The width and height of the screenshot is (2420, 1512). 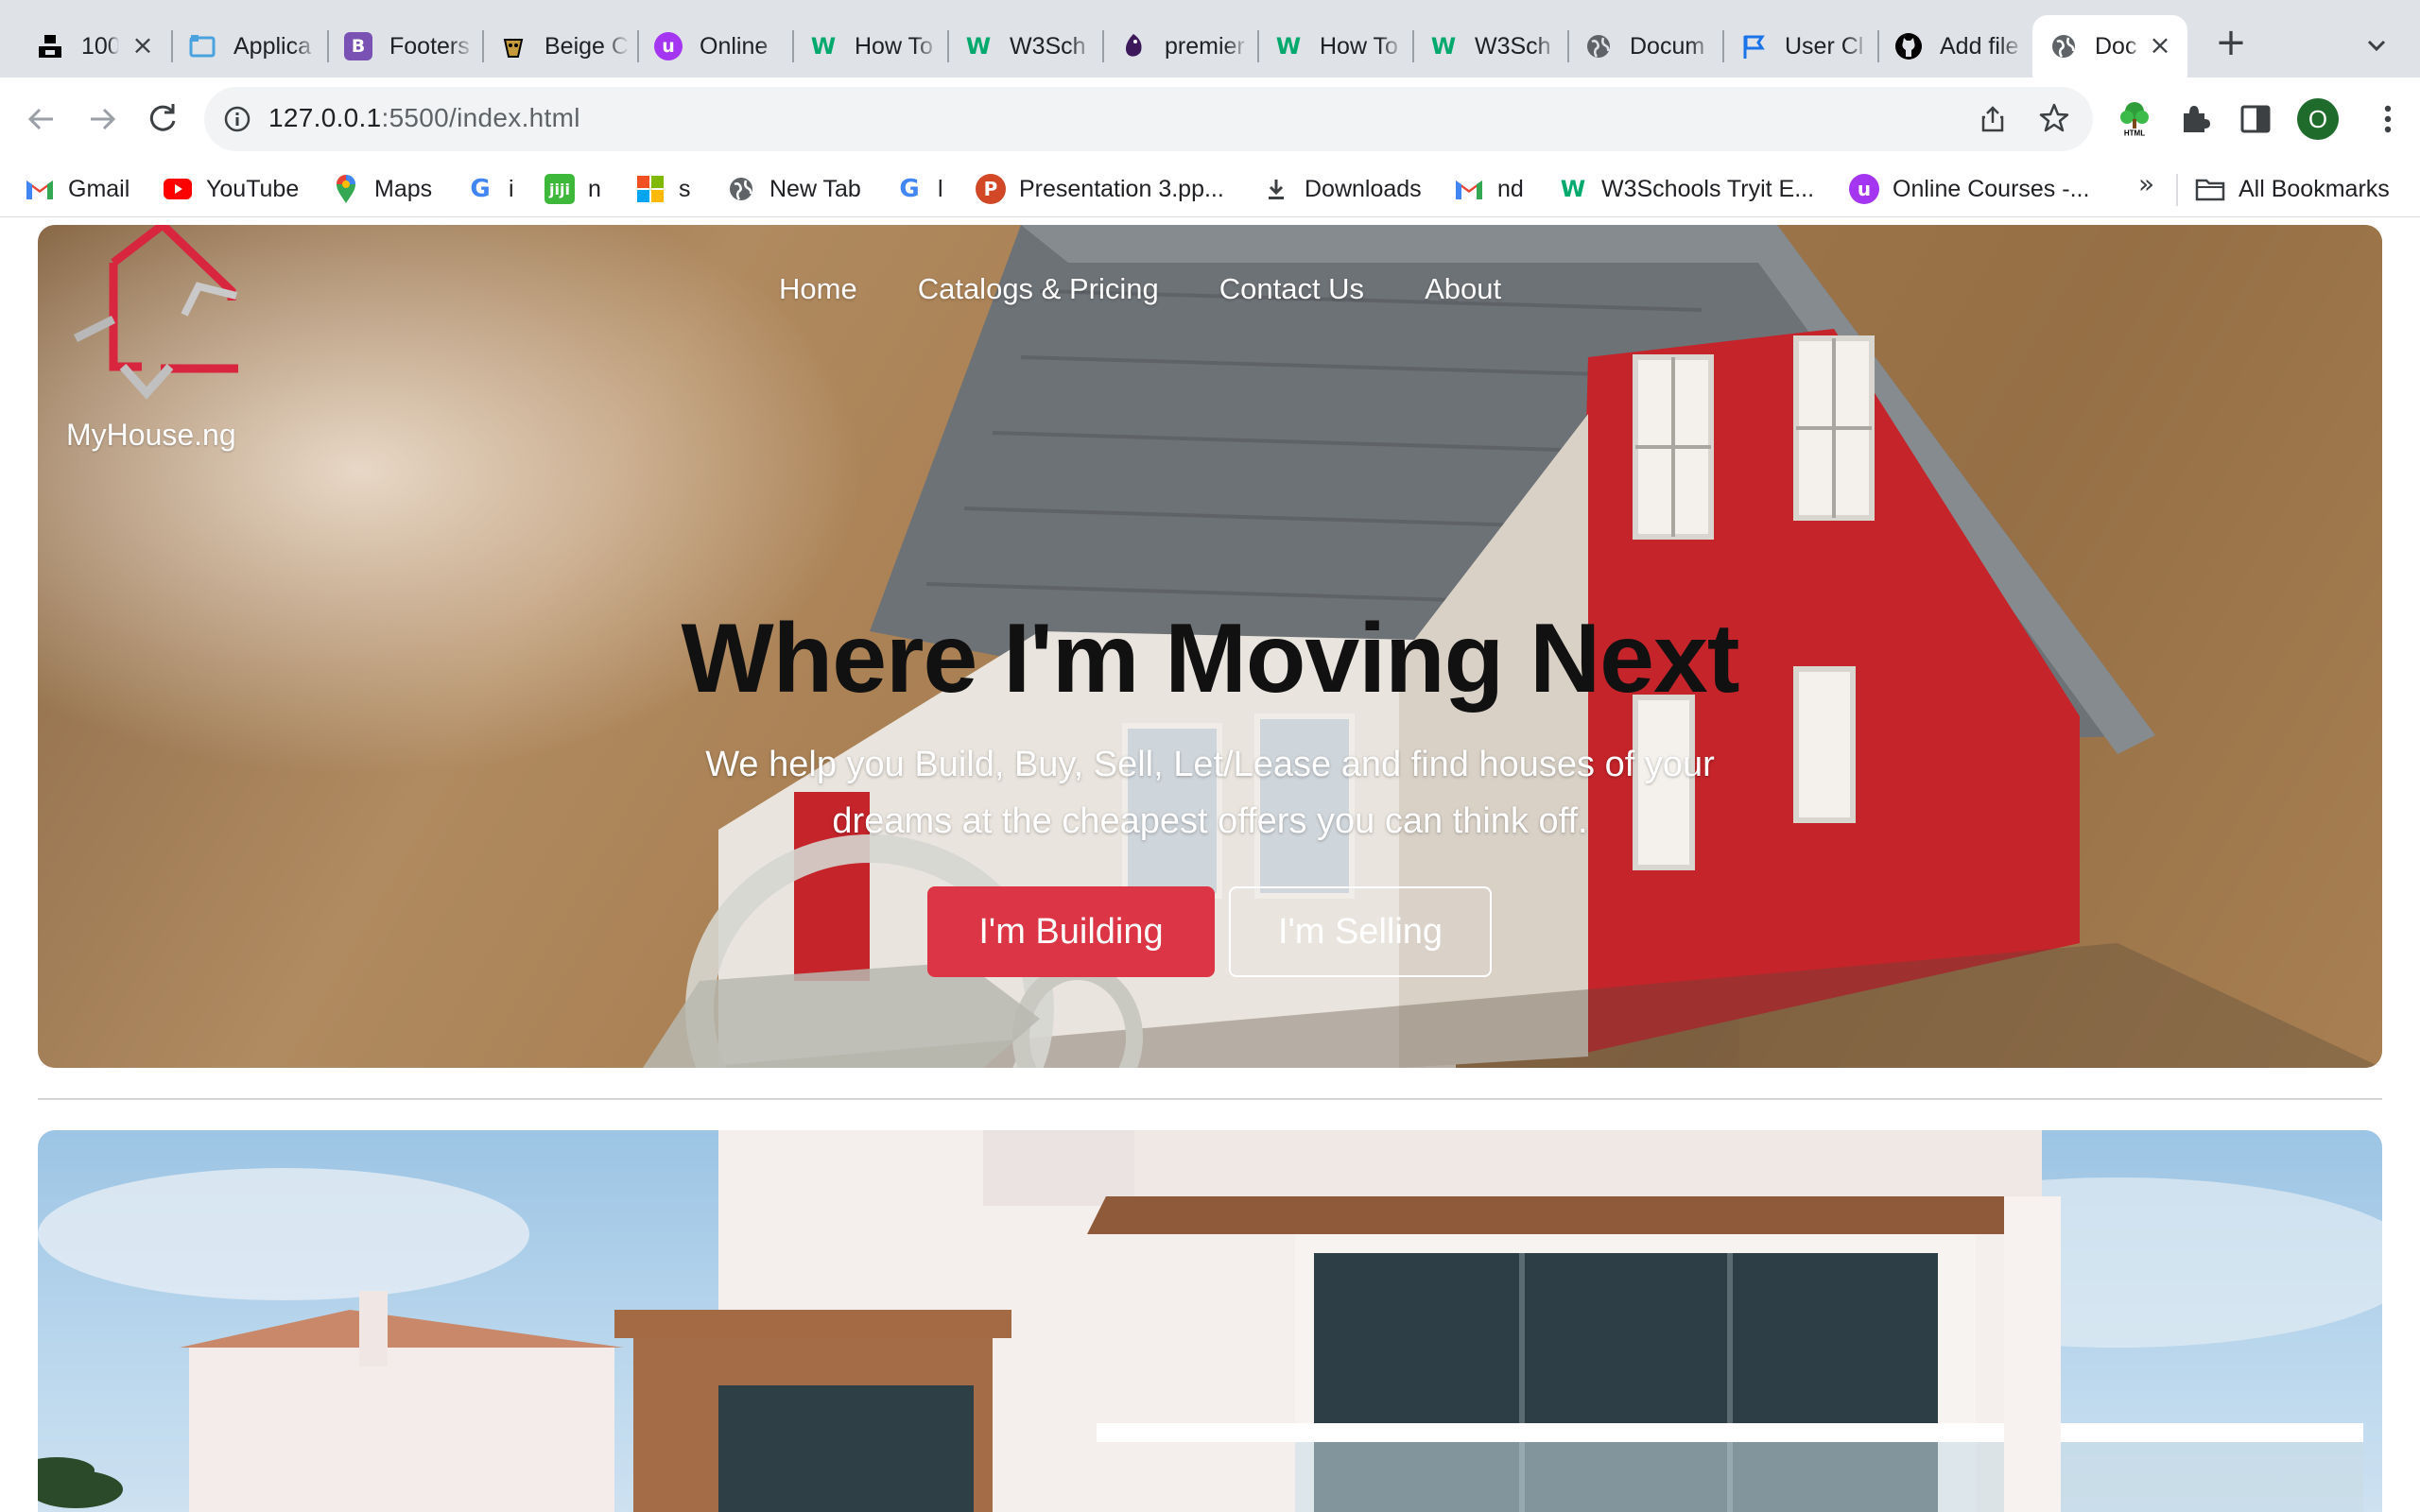 What do you see at coordinates (1489, 189) in the screenshot?
I see `bookmark-gmail-nd: nd` at bounding box center [1489, 189].